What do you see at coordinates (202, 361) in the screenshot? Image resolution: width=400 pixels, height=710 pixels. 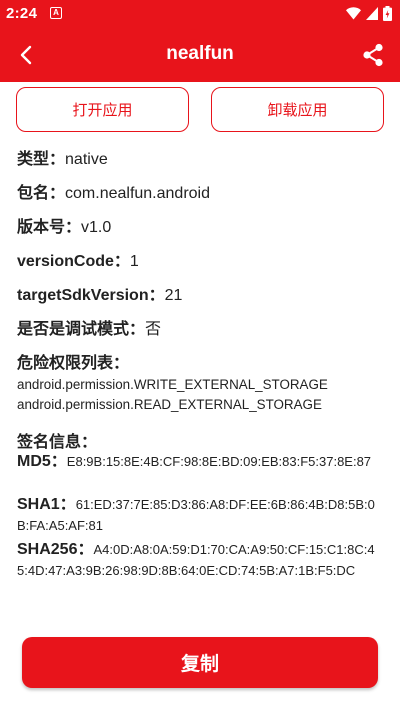 I see `permissions-heading: 危险权限列表：` at bounding box center [202, 361].